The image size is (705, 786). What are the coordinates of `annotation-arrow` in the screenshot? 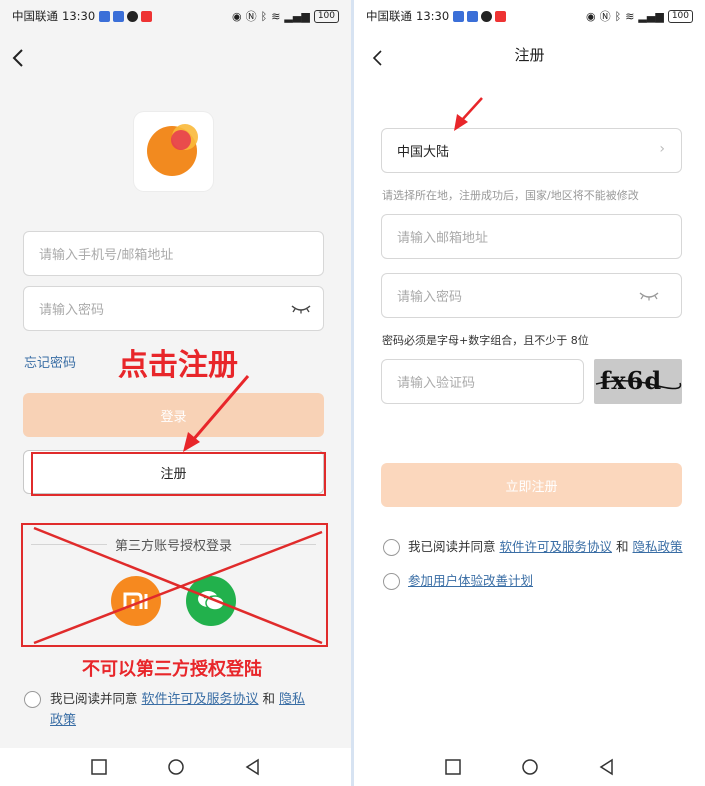 It's located at (468, 114).